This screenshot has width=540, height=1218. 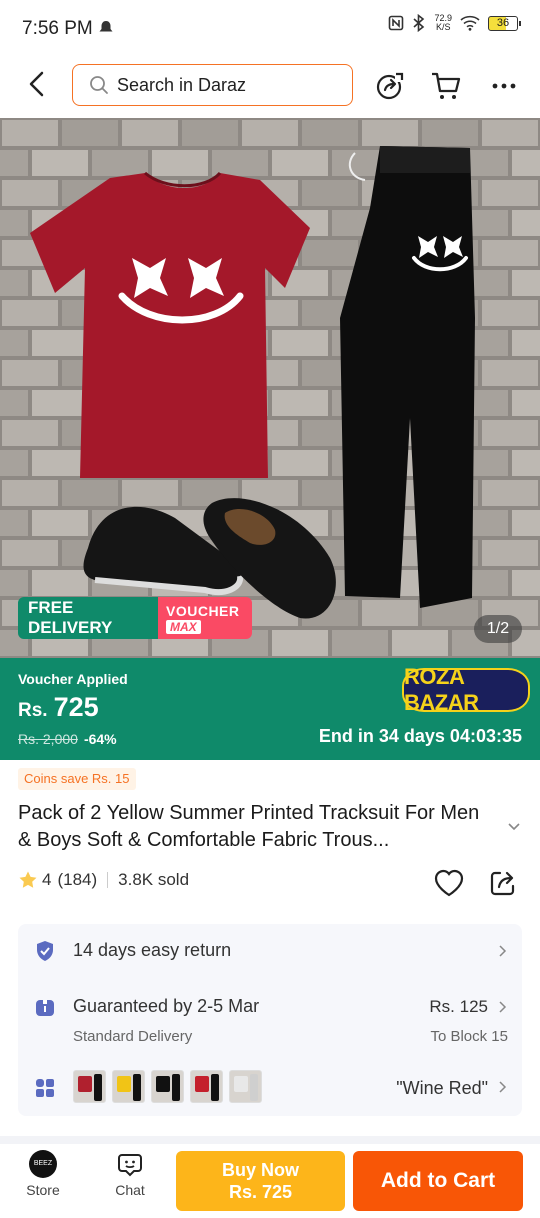 I want to click on search-placeholder: Search in Daraz, so click(x=182, y=84).